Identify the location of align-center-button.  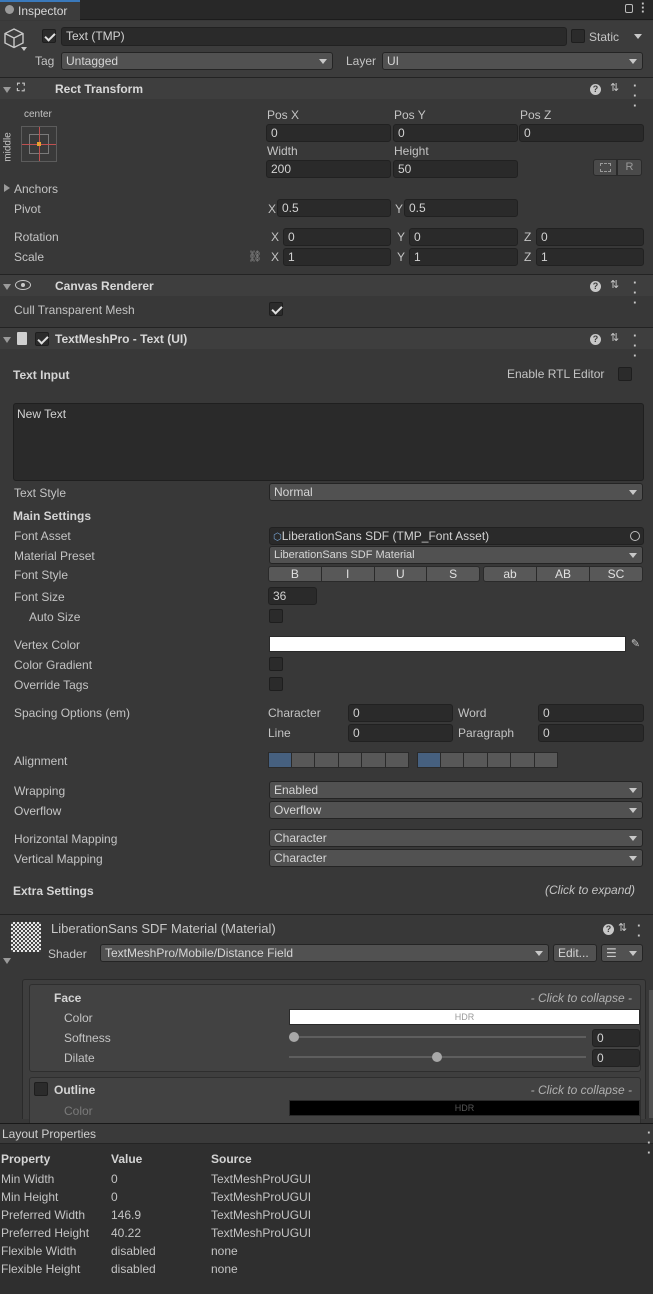
(303, 760).